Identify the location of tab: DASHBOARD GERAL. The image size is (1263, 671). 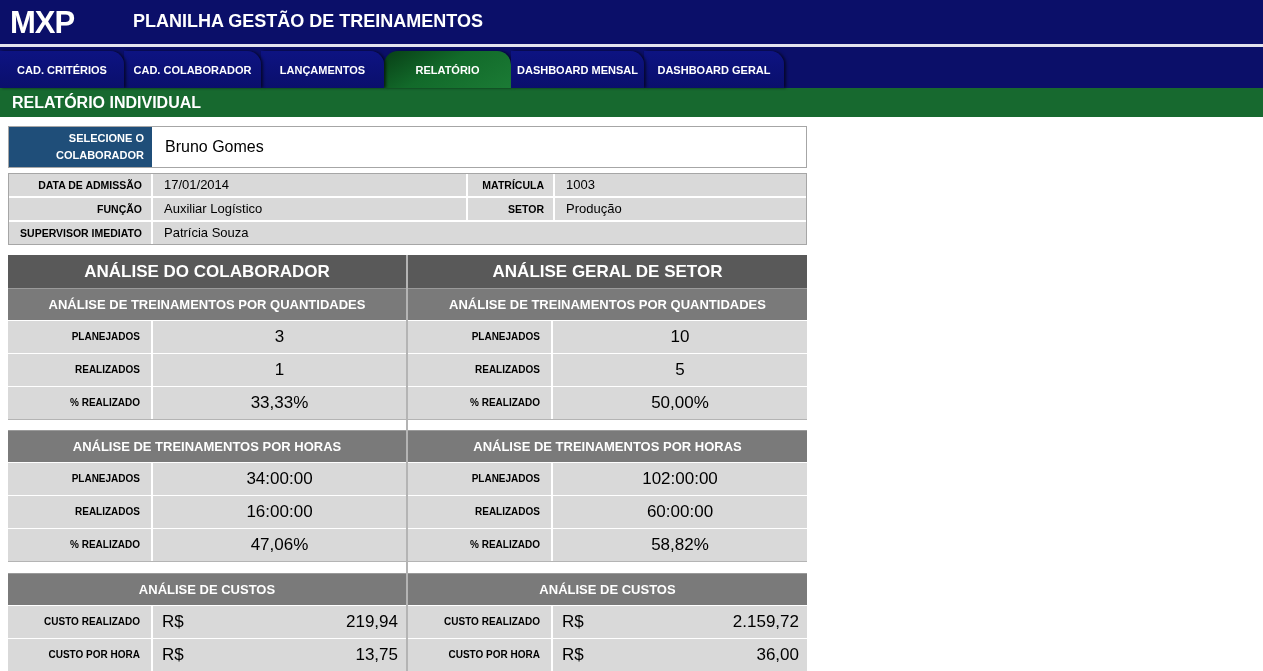
(714, 69).